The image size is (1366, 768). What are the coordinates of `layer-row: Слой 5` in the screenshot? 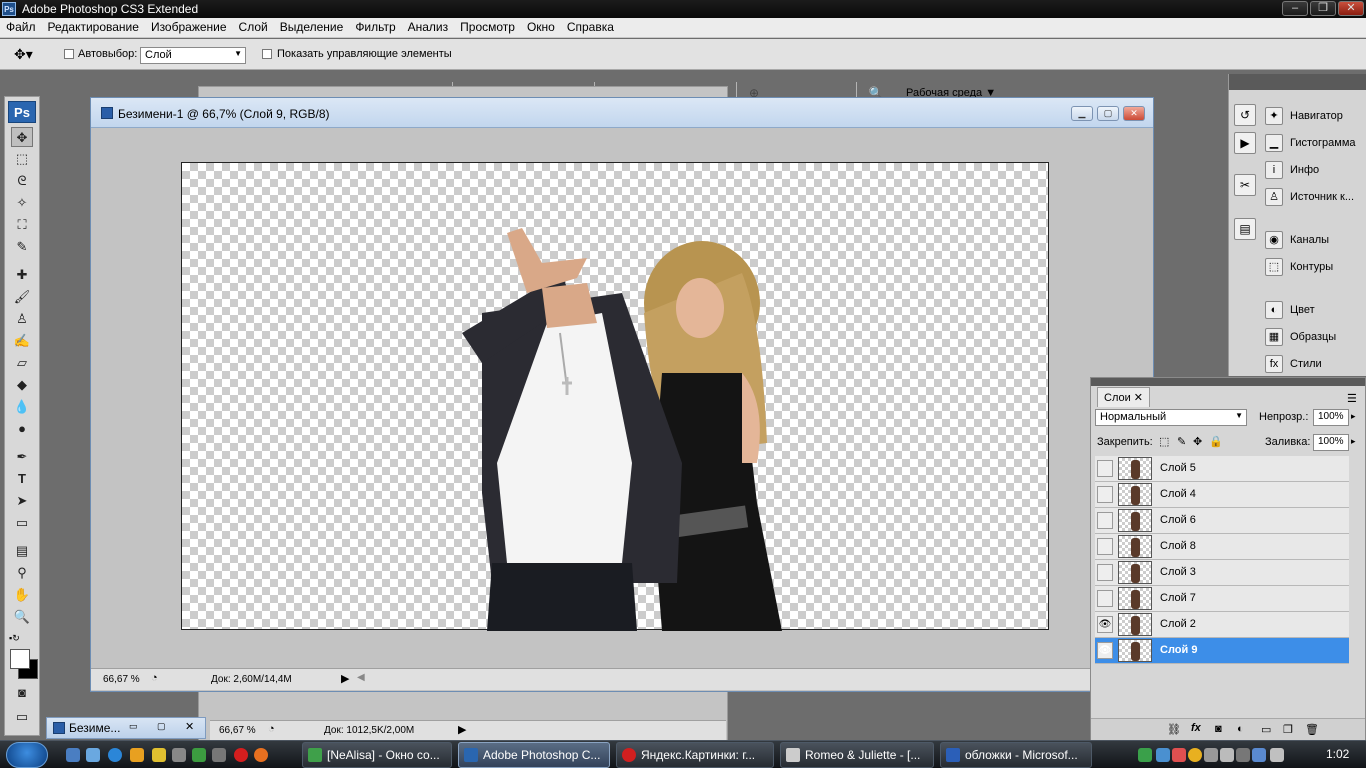 It's located at (1222, 469).